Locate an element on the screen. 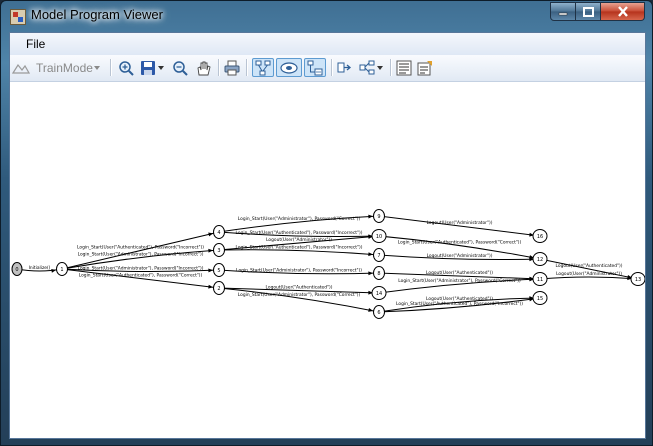  state-node-11: 11 is located at coordinates (540, 279).